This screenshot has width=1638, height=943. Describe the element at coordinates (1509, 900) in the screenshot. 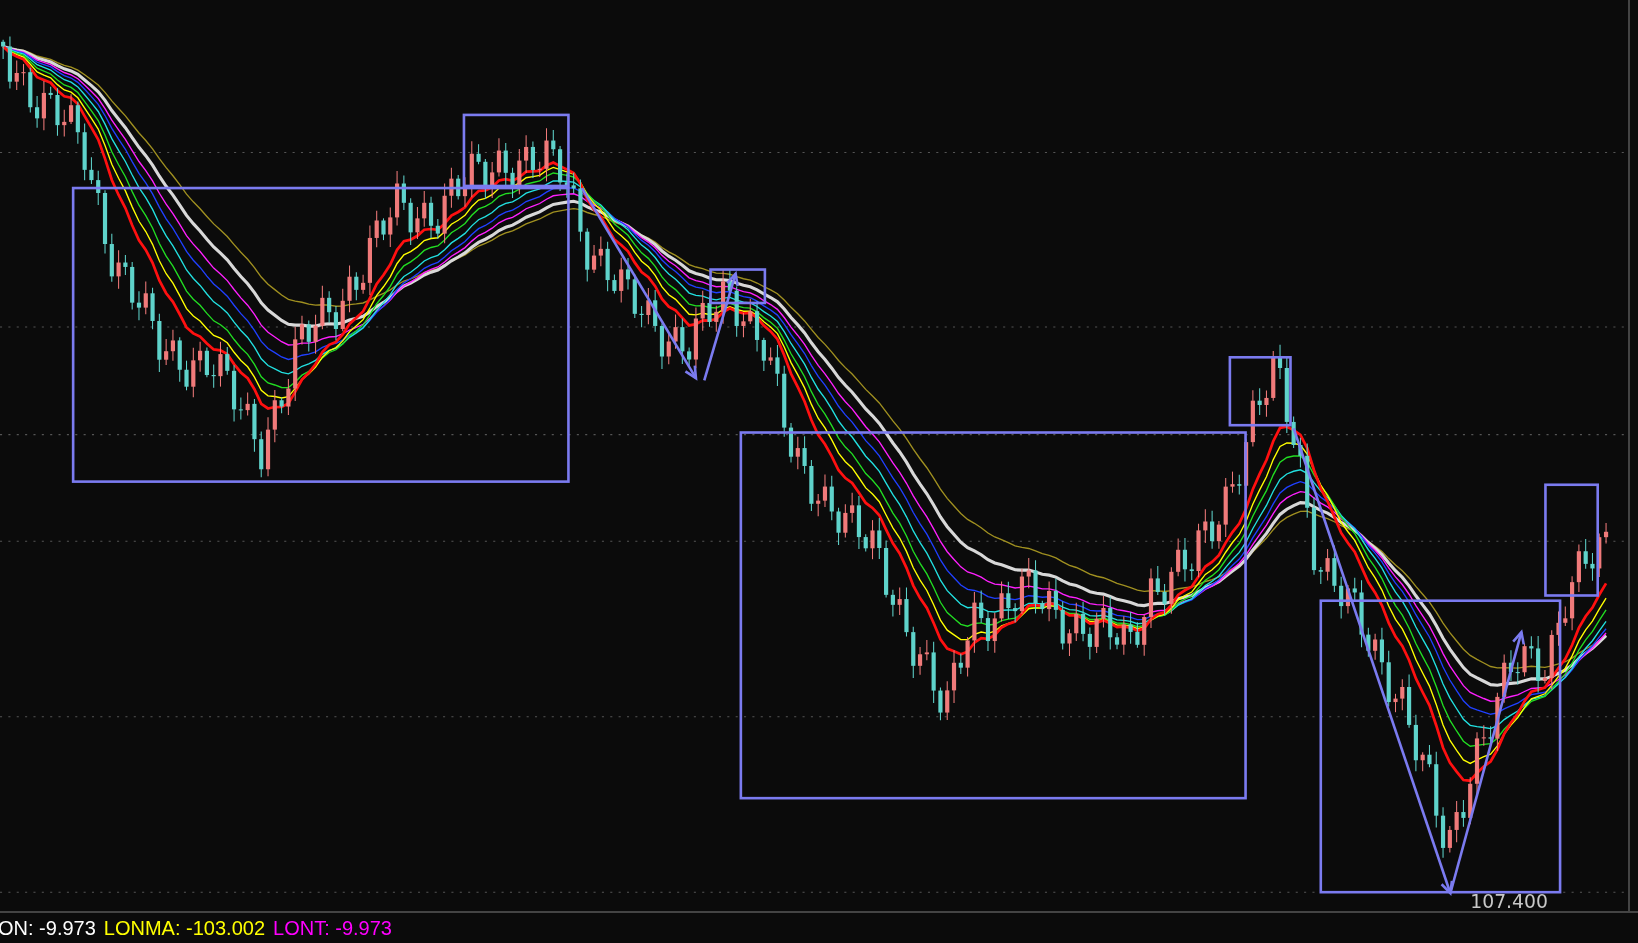

I see `price-label: 107.400` at that location.